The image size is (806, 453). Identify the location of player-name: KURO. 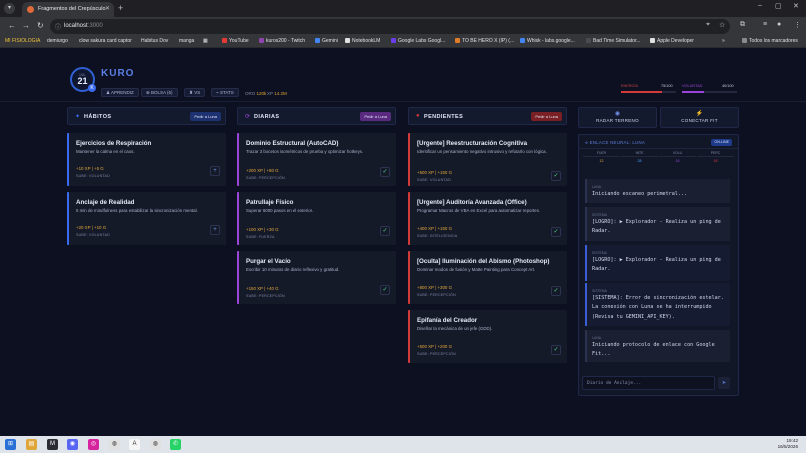
(118, 73).